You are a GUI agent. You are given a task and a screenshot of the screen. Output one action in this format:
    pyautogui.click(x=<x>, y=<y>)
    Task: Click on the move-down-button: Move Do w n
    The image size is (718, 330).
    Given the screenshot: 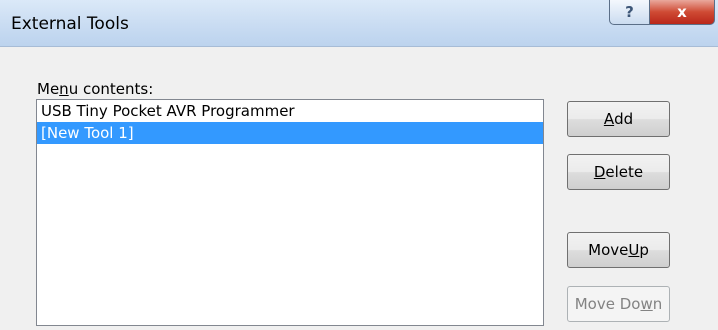 What is the action you would take?
    pyautogui.click(x=618, y=304)
    